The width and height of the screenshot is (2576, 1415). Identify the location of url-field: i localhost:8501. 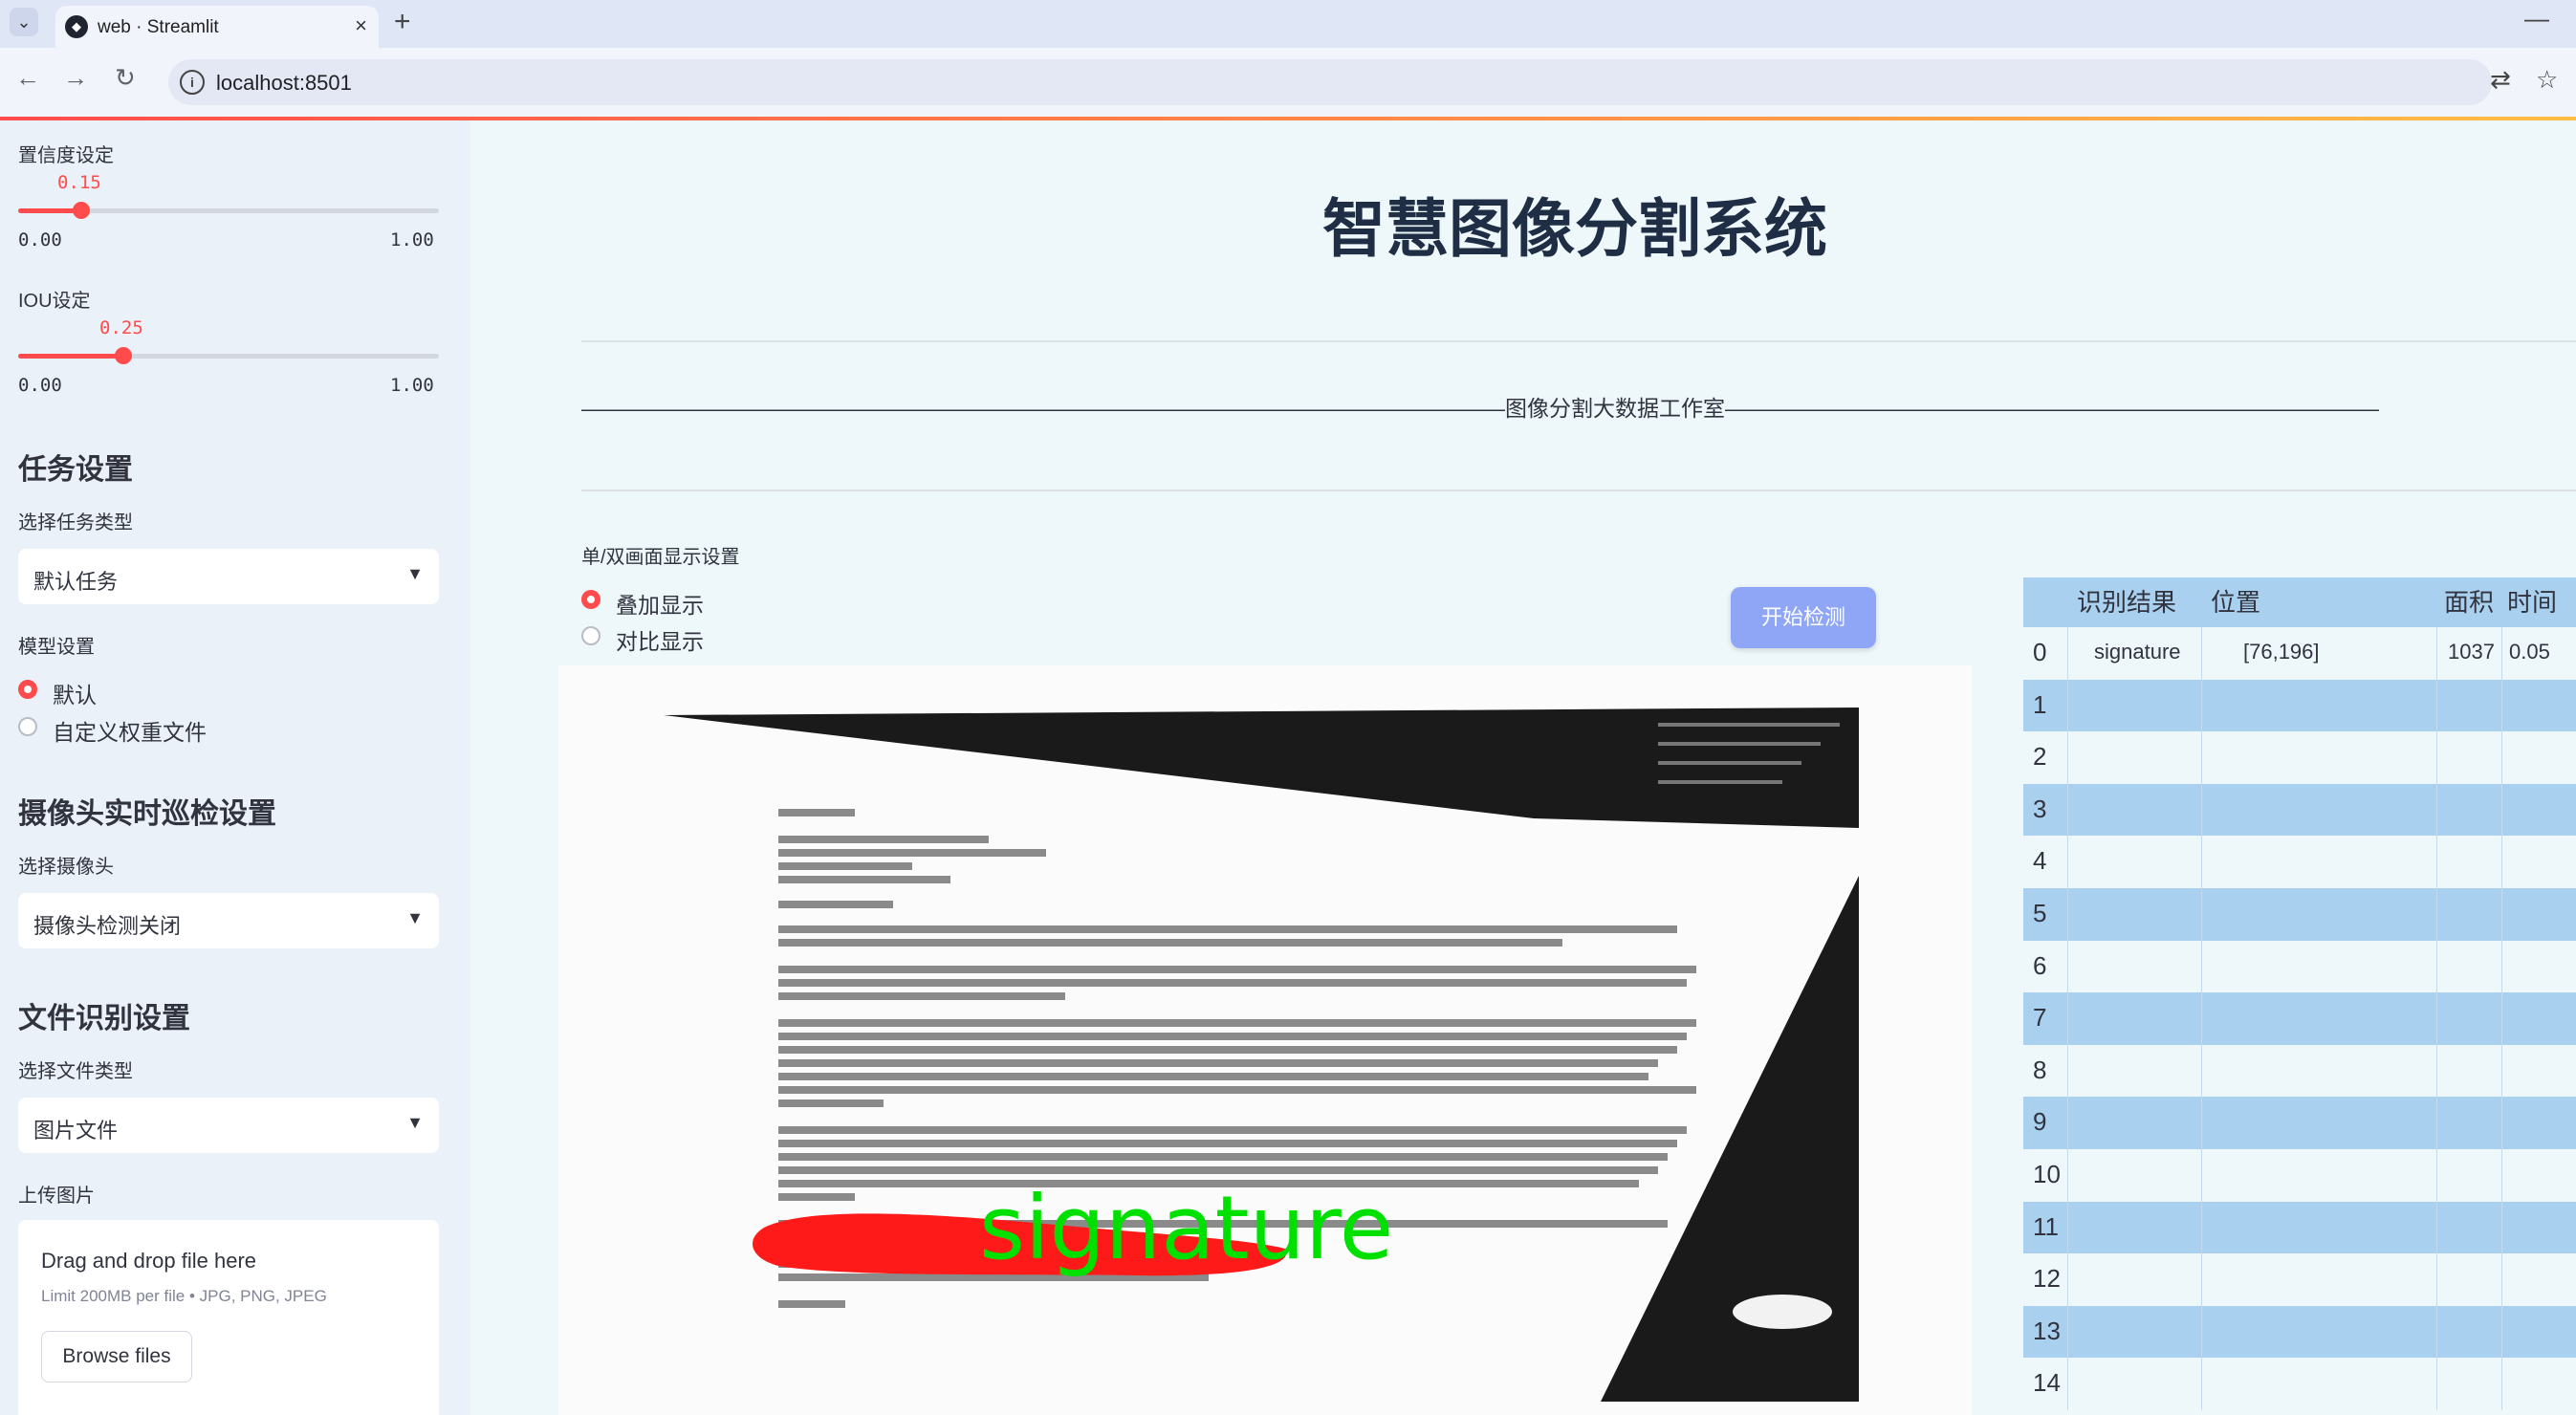
(1330, 82).